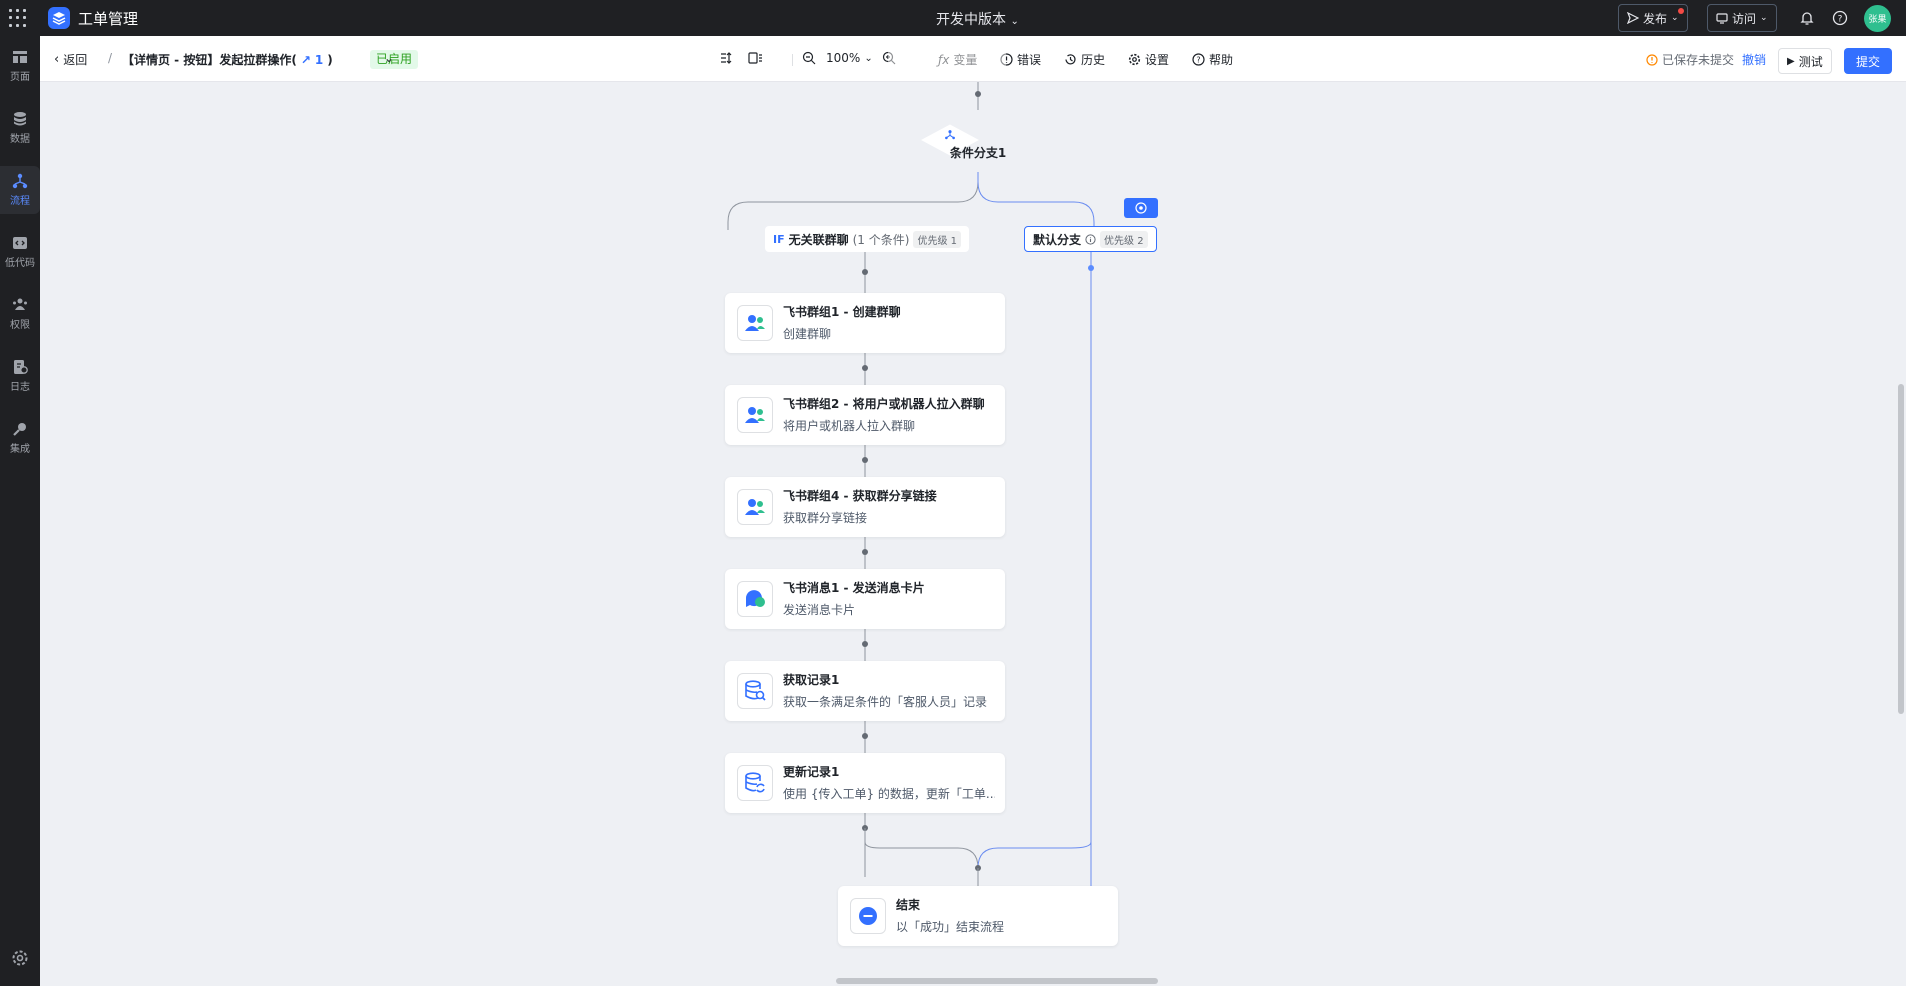 The width and height of the screenshot is (1906, 986). What do you see at coordinates (20, 243) in the screenshot?
I see `code-icon` at bounding box center [20, 243].